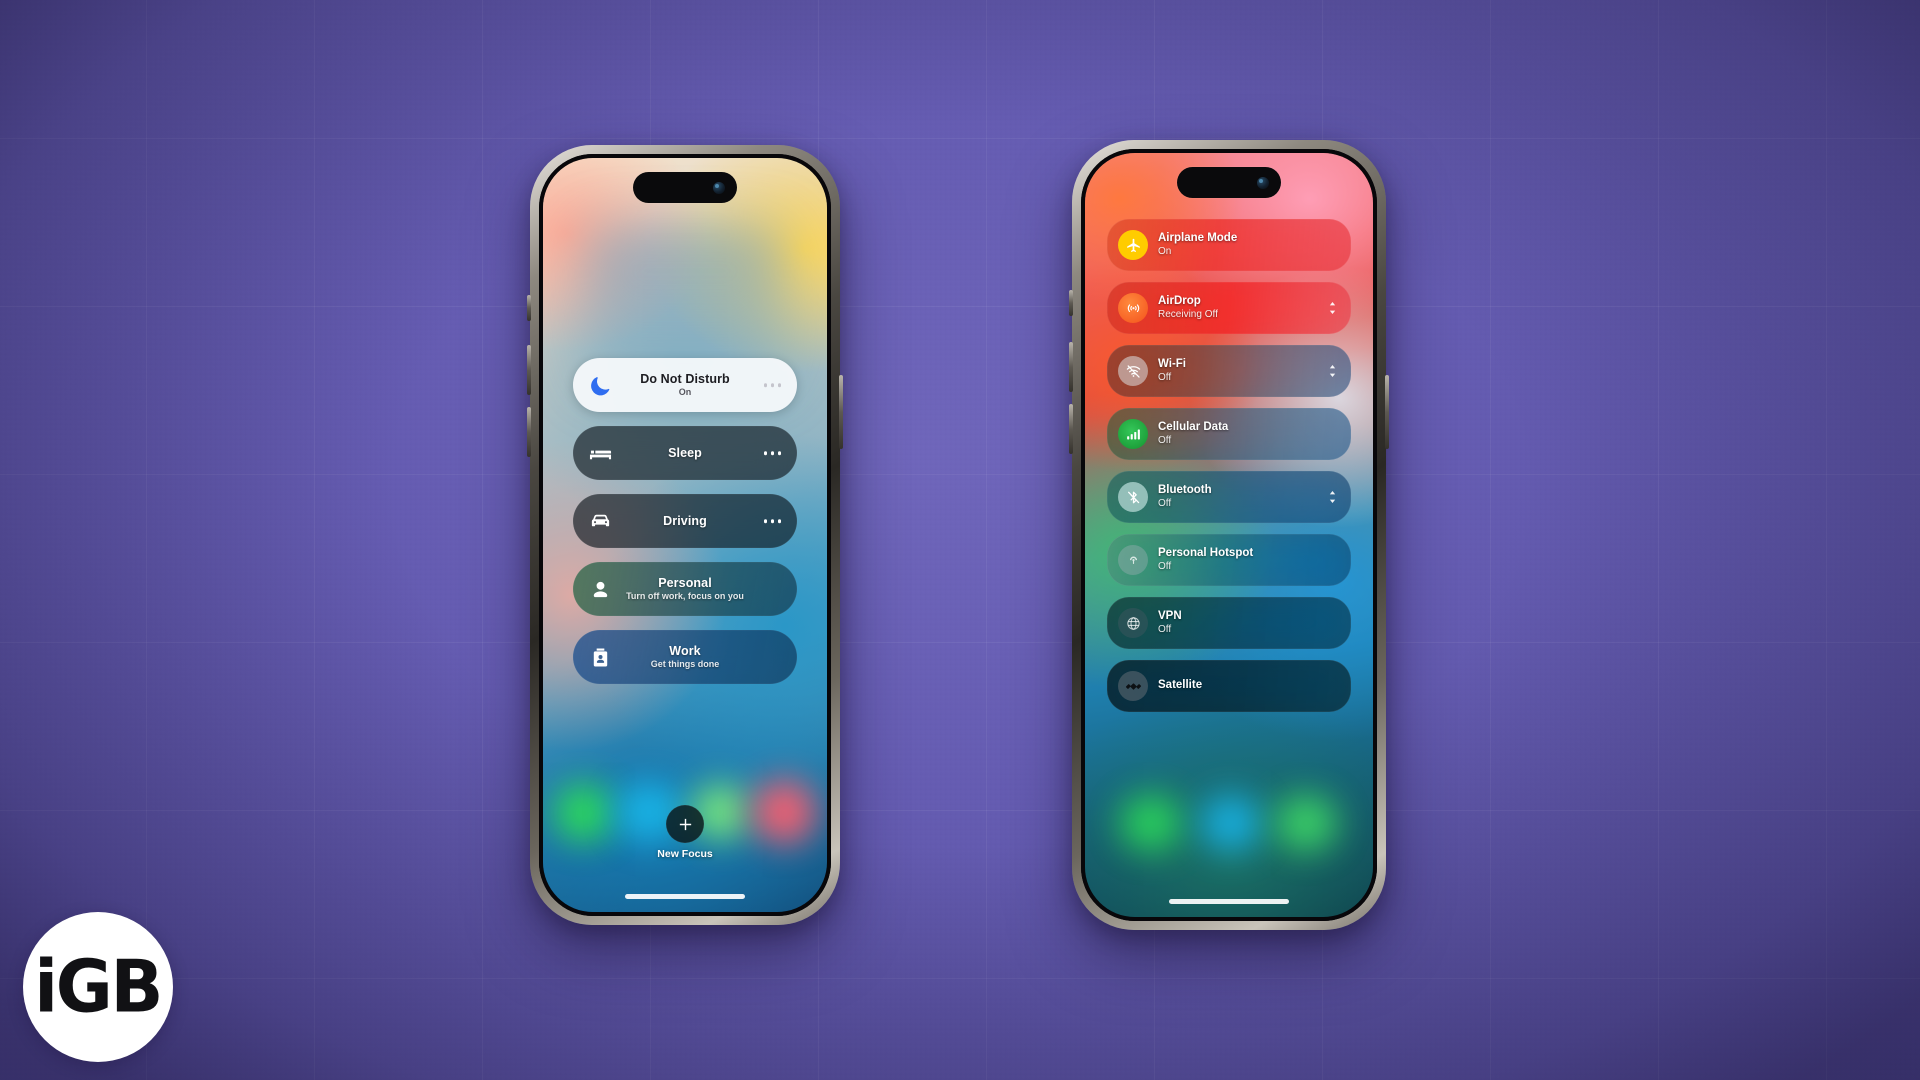  I want to click on focus-row-do-not-disturb: Do Not Disturb On, so click(685, 385).